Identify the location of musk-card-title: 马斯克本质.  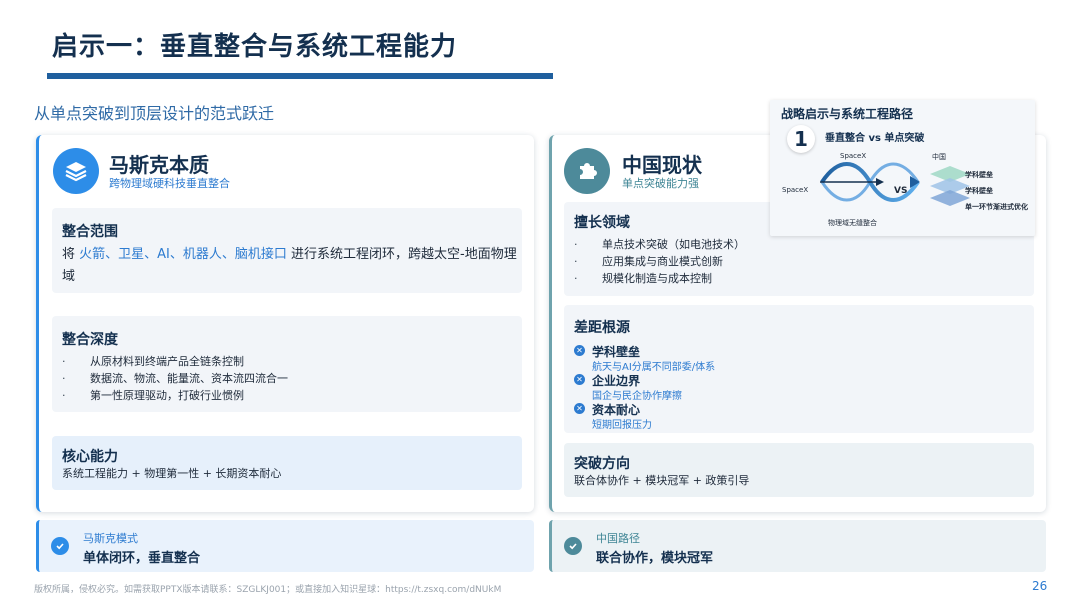
(159, 165).